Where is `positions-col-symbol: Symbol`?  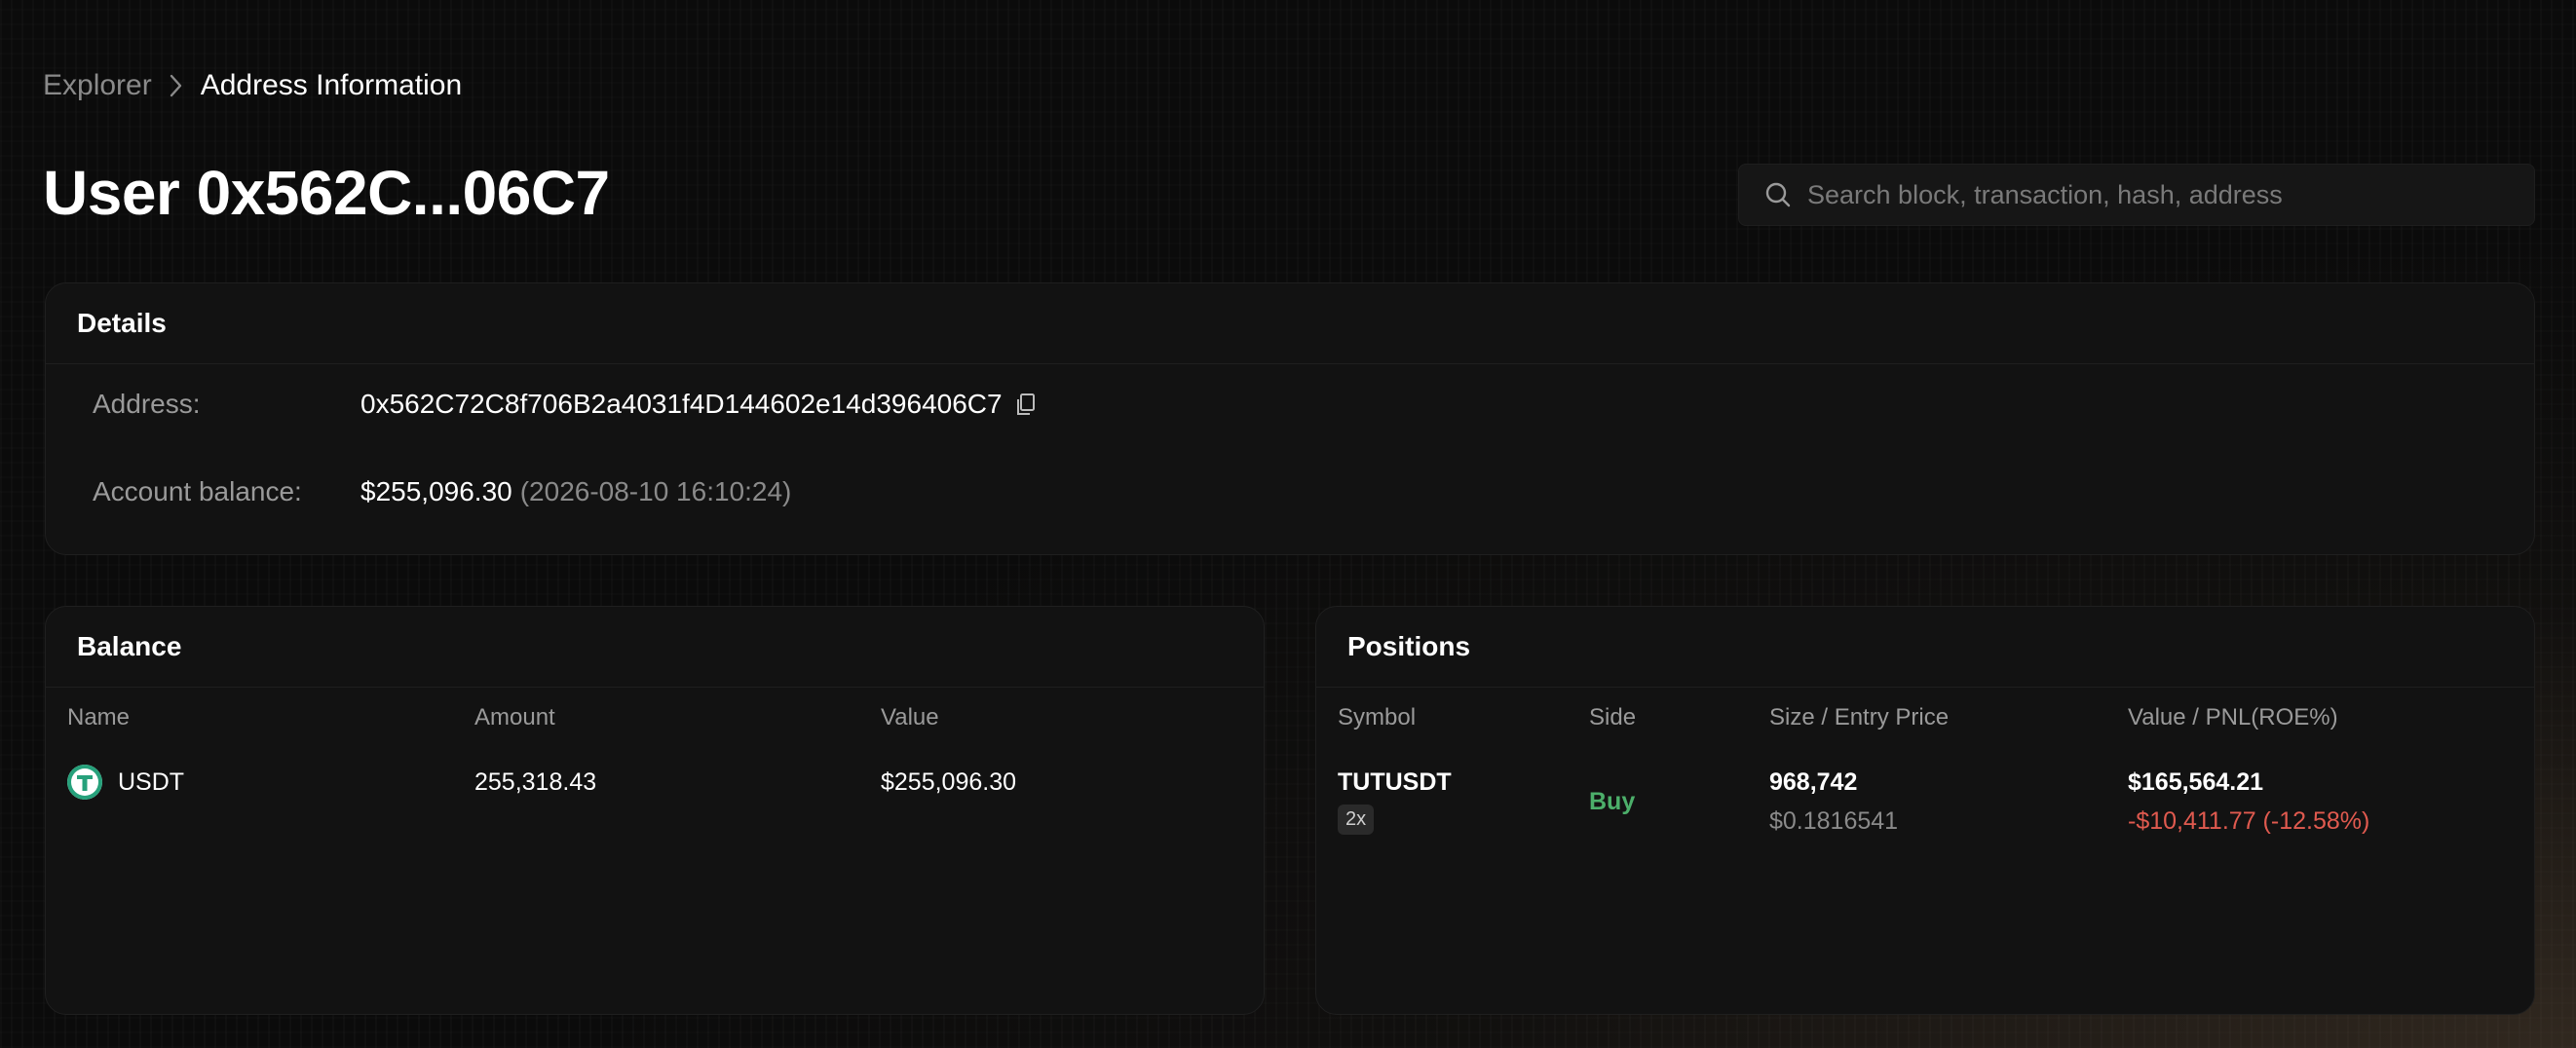 positions-col-symbol: Symbol is located at coordinates (1377, 717).